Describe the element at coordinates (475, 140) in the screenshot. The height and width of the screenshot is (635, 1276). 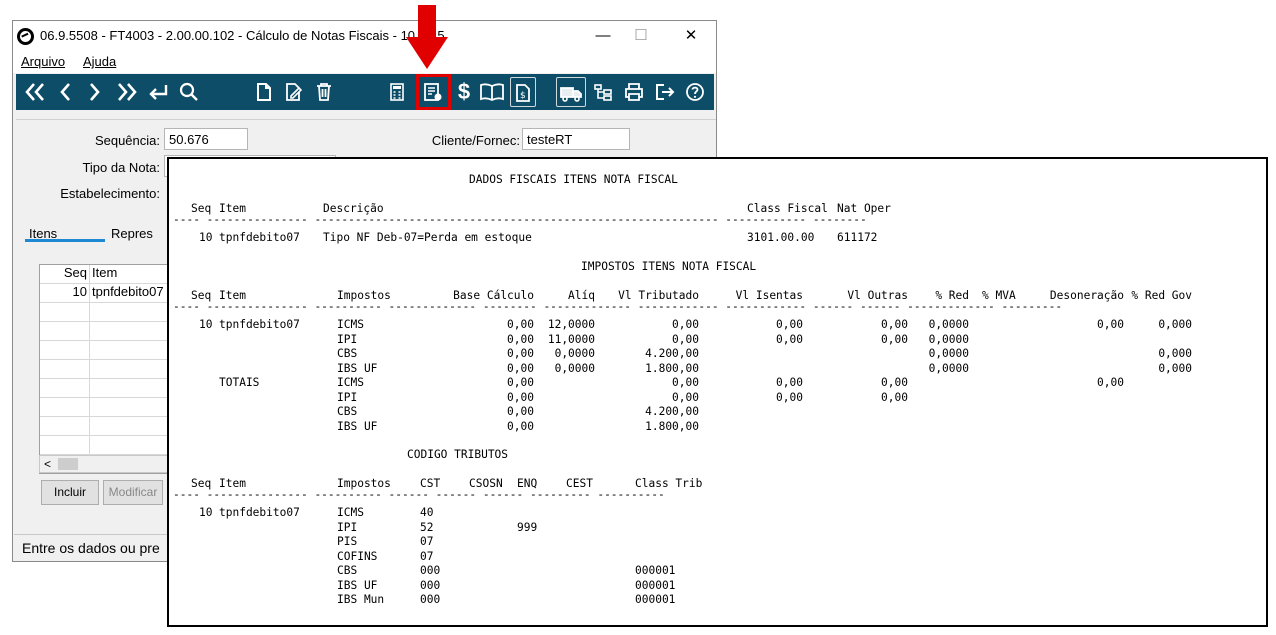
I see `client-label: Cliente/Fornec:` at that location.